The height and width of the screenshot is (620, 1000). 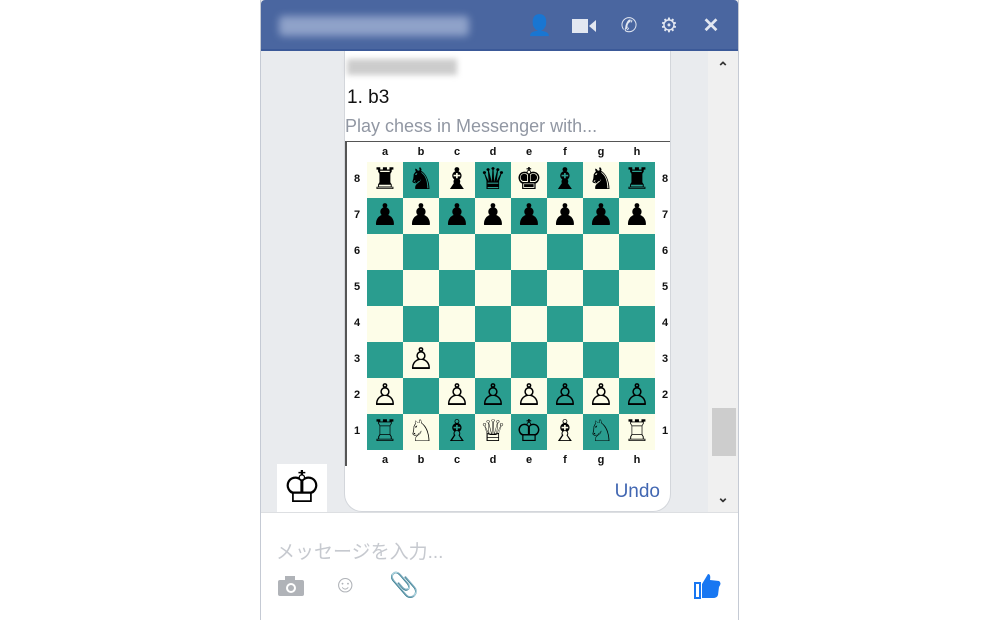 What do you see at coordinates (565, 216) in the screenshot?
I see `square-f7: ♟` at bounding box center [565, 216].